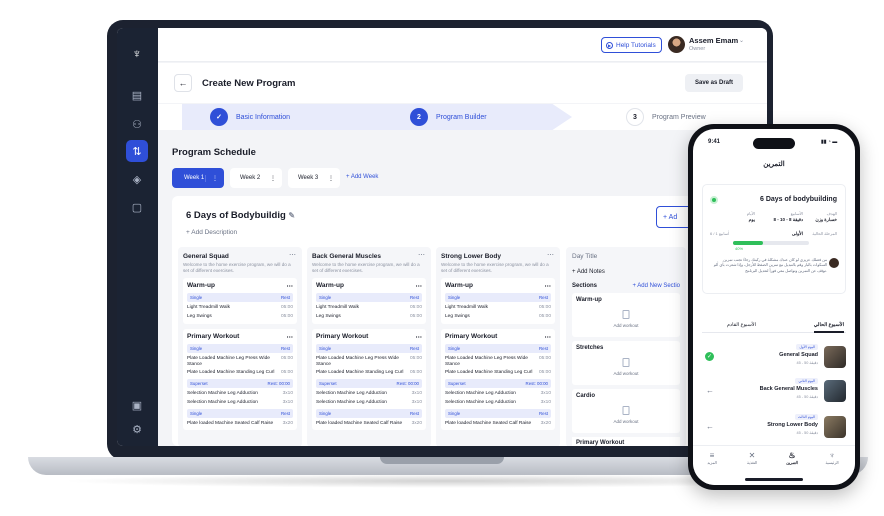 This screenshot has height=516, width=884. I want to click on settings-icon: ⚙, so click(137, 429).